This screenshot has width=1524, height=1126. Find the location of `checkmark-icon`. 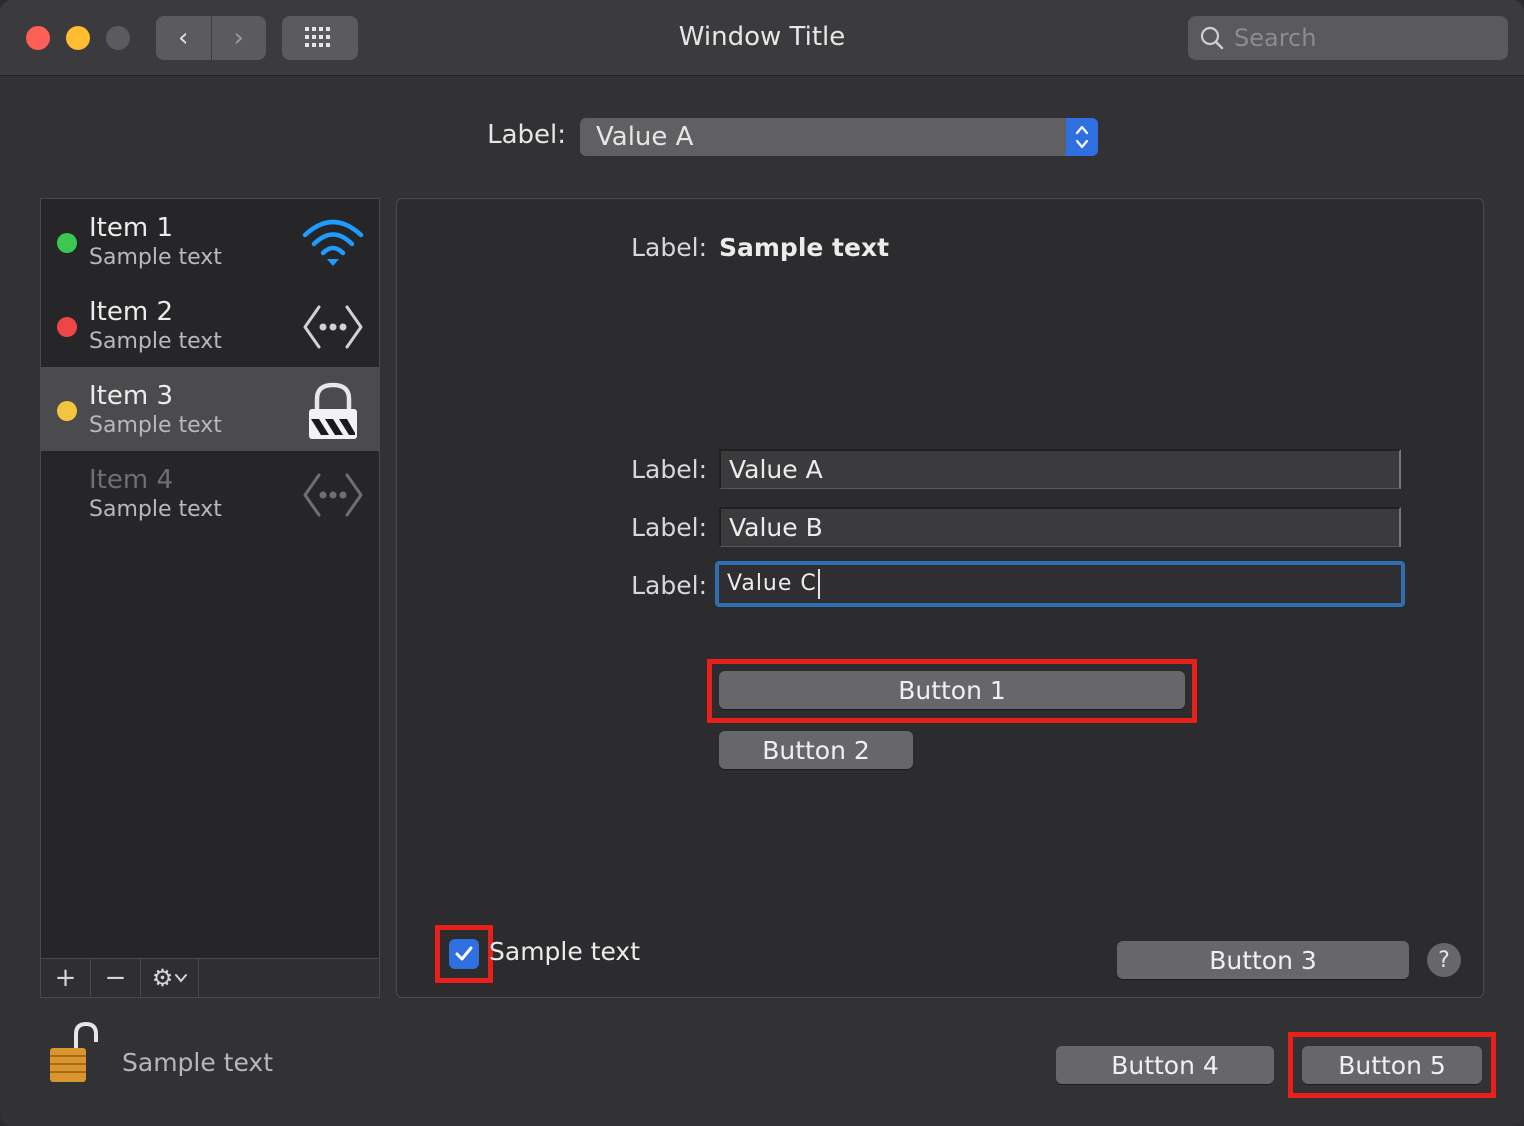

checkmark-icon is located at coordinates (464, 953).